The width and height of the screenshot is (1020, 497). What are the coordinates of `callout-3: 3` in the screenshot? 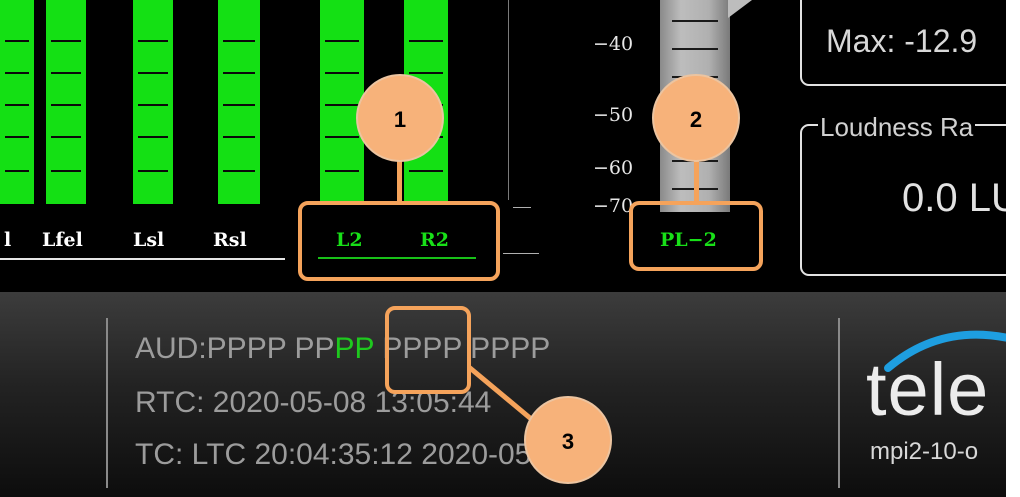 It's located at (568, 440).